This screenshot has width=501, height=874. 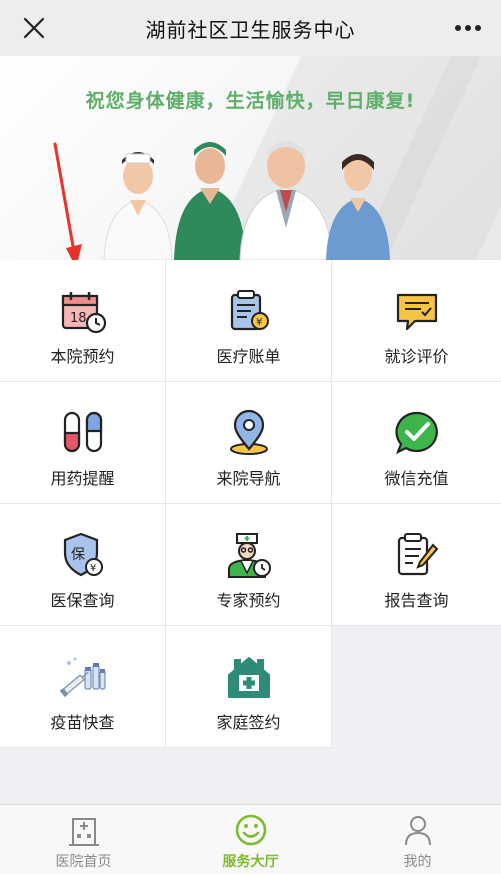 I want to click on svg-text: 保, so click(x=78, y=555).